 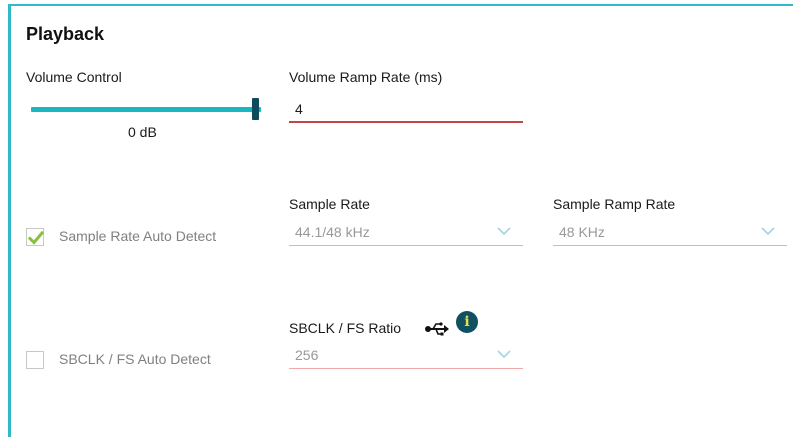 I want to click on sample-rate-label: Sample Rate, so click(x=329, y=204).